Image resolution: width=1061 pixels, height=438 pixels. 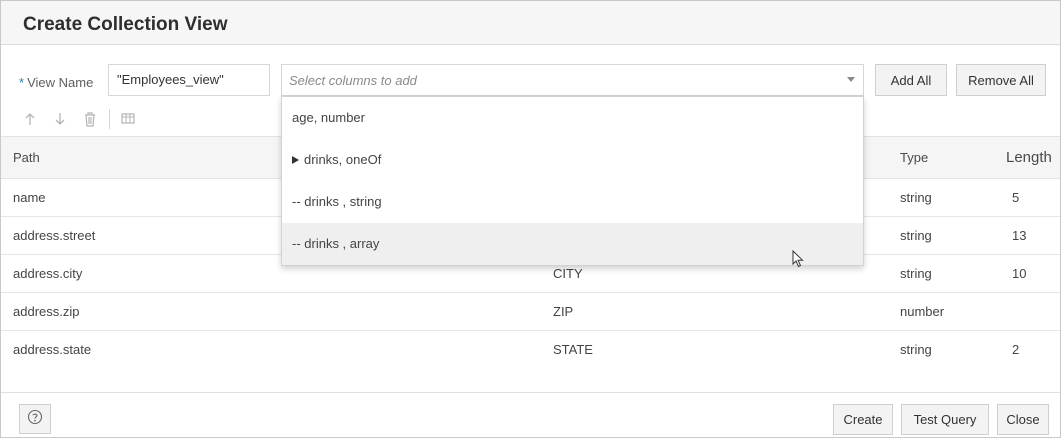 What do you see at coordinates (798, 261) in the screenshot?
I see `mouse-cursor-icon` at bounding box center [798, 261].